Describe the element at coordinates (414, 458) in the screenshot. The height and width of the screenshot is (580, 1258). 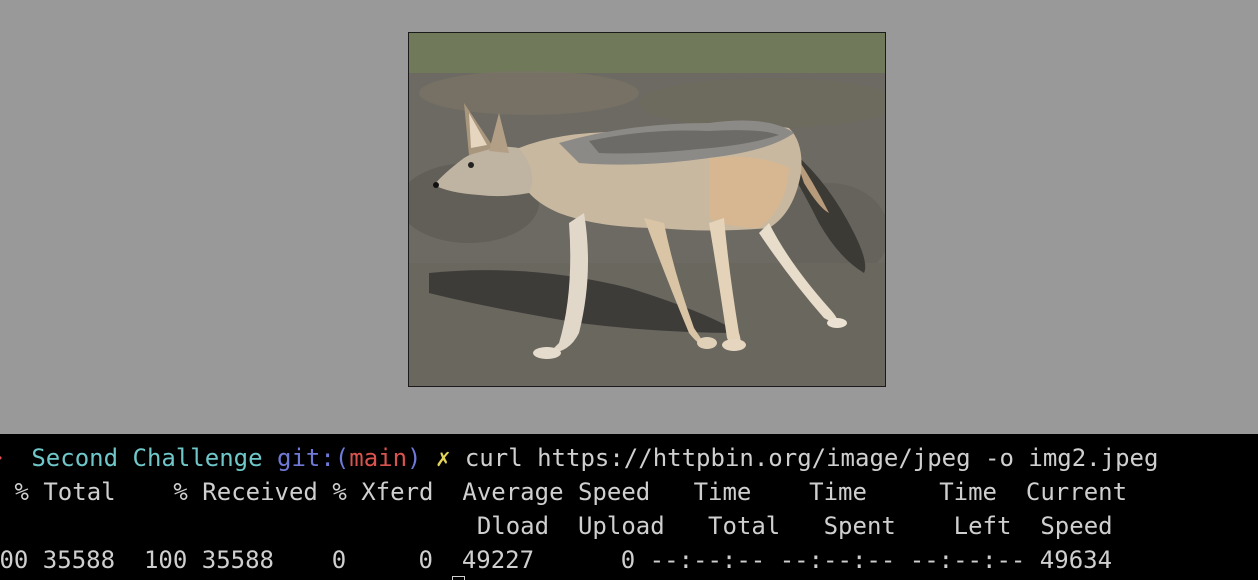
I see `git-close: )` at that location.